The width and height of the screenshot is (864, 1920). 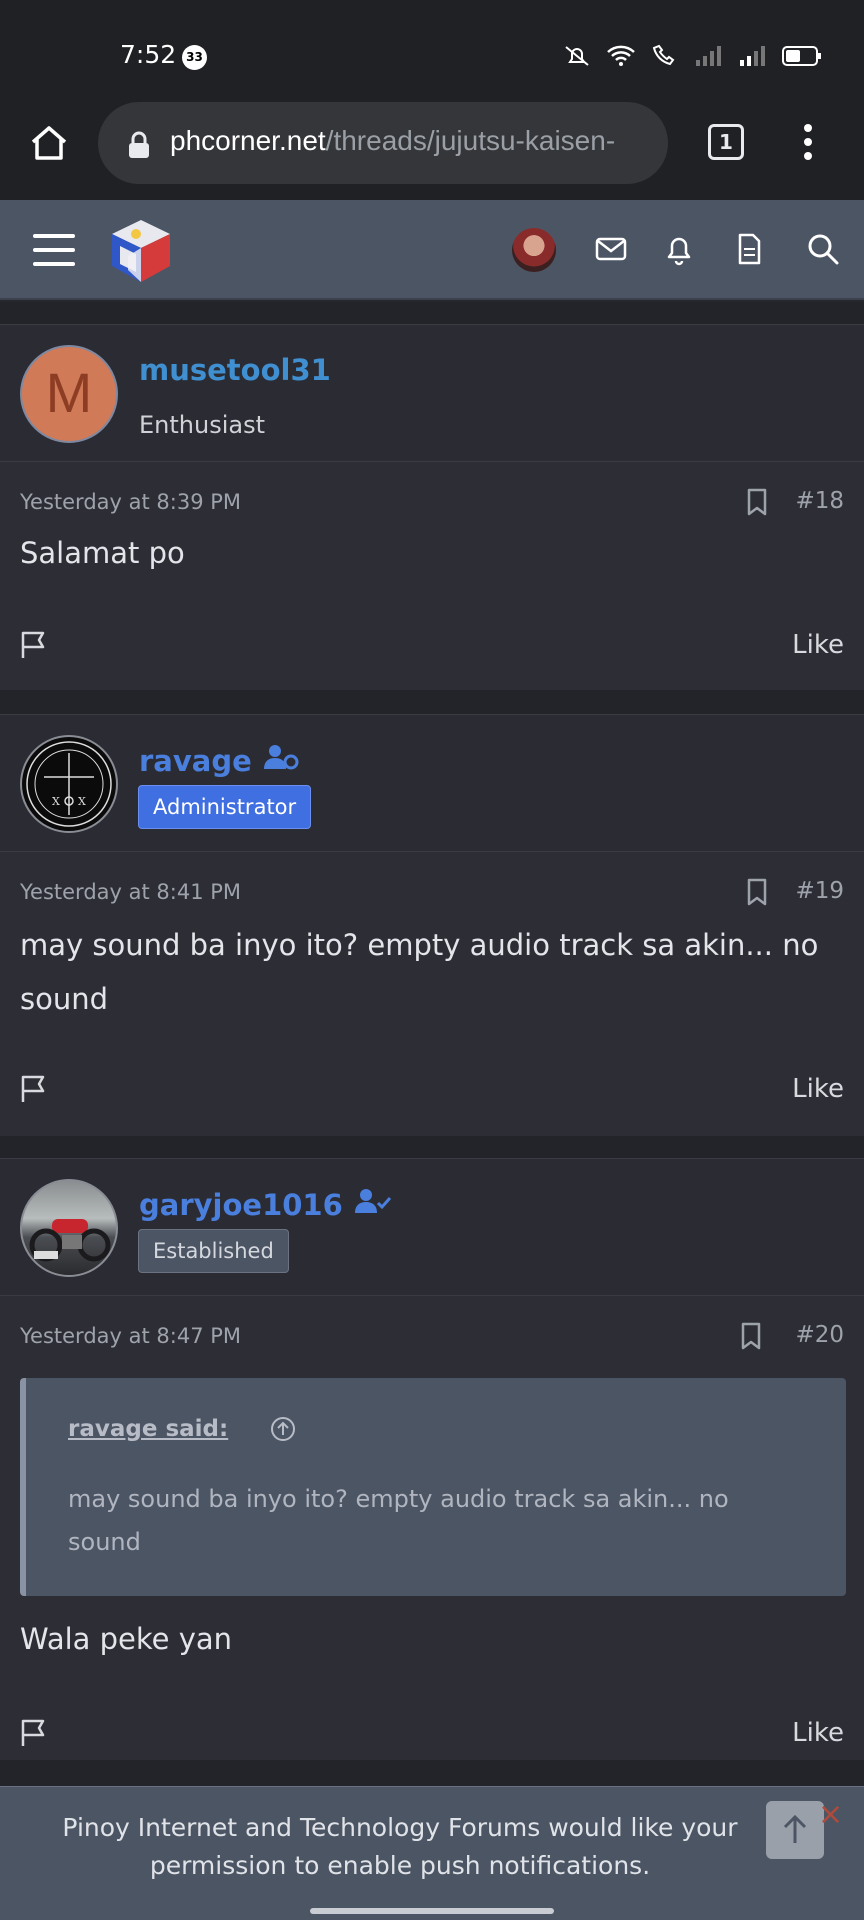 I want to click on staff-icon, so click(x=281, y=761).